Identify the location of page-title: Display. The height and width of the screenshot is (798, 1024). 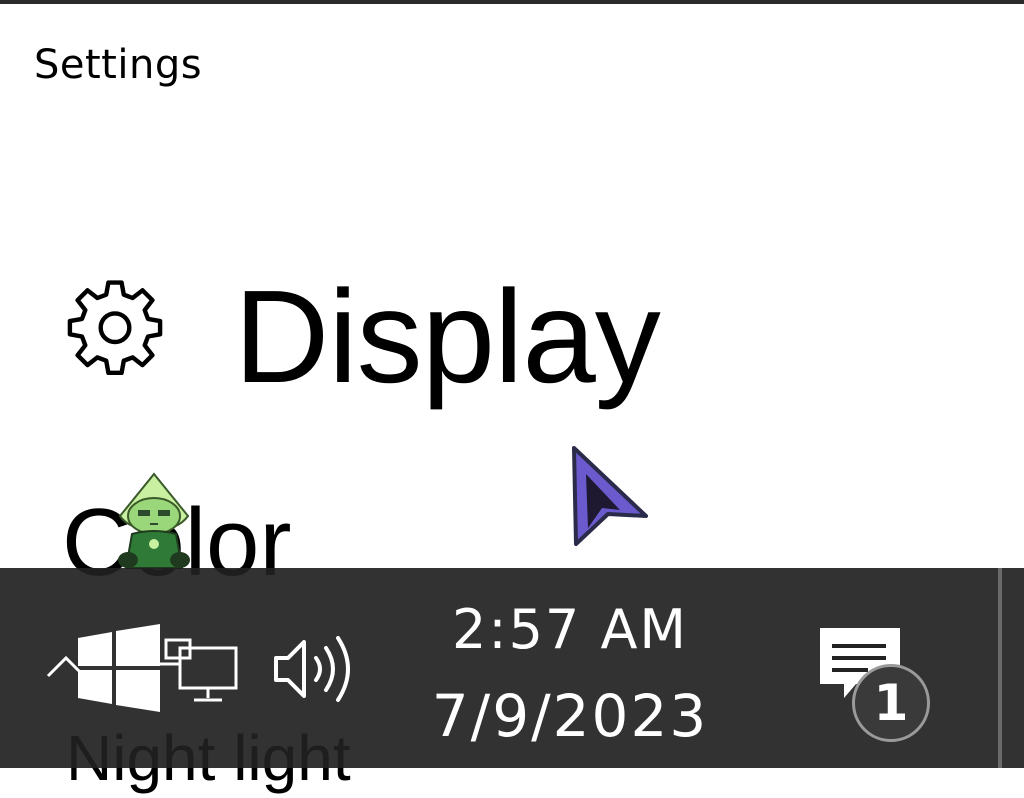
(447, 336).